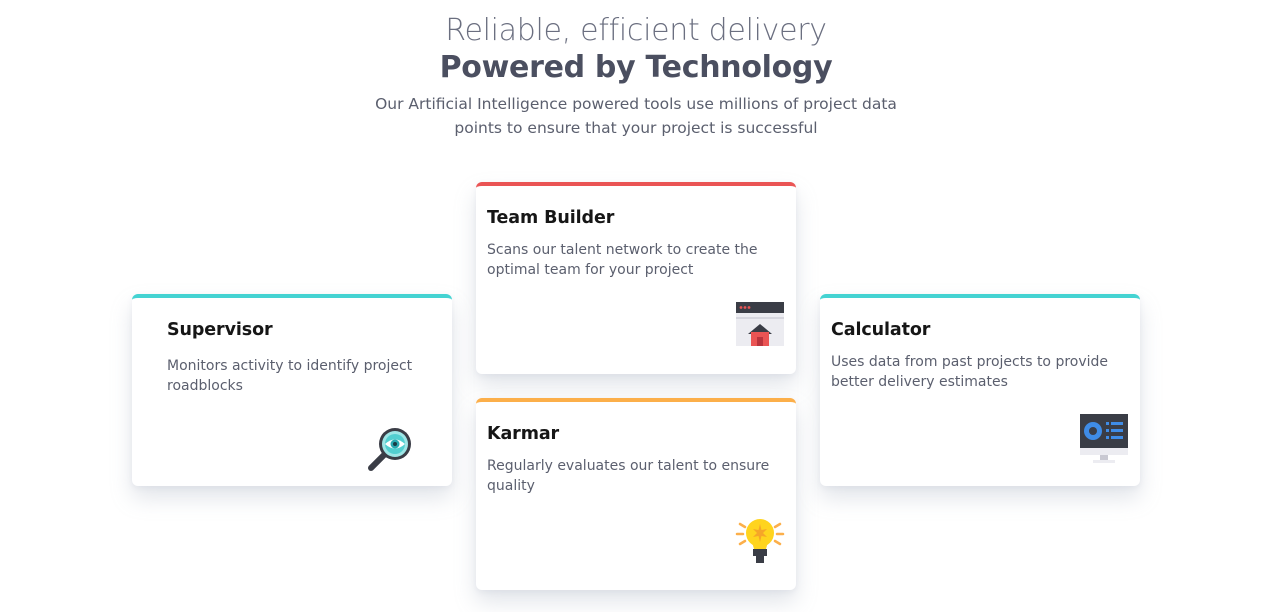  Describe the element at coordinates (760, 326) in the screenshot. I see `browser-house-icon` at that location.